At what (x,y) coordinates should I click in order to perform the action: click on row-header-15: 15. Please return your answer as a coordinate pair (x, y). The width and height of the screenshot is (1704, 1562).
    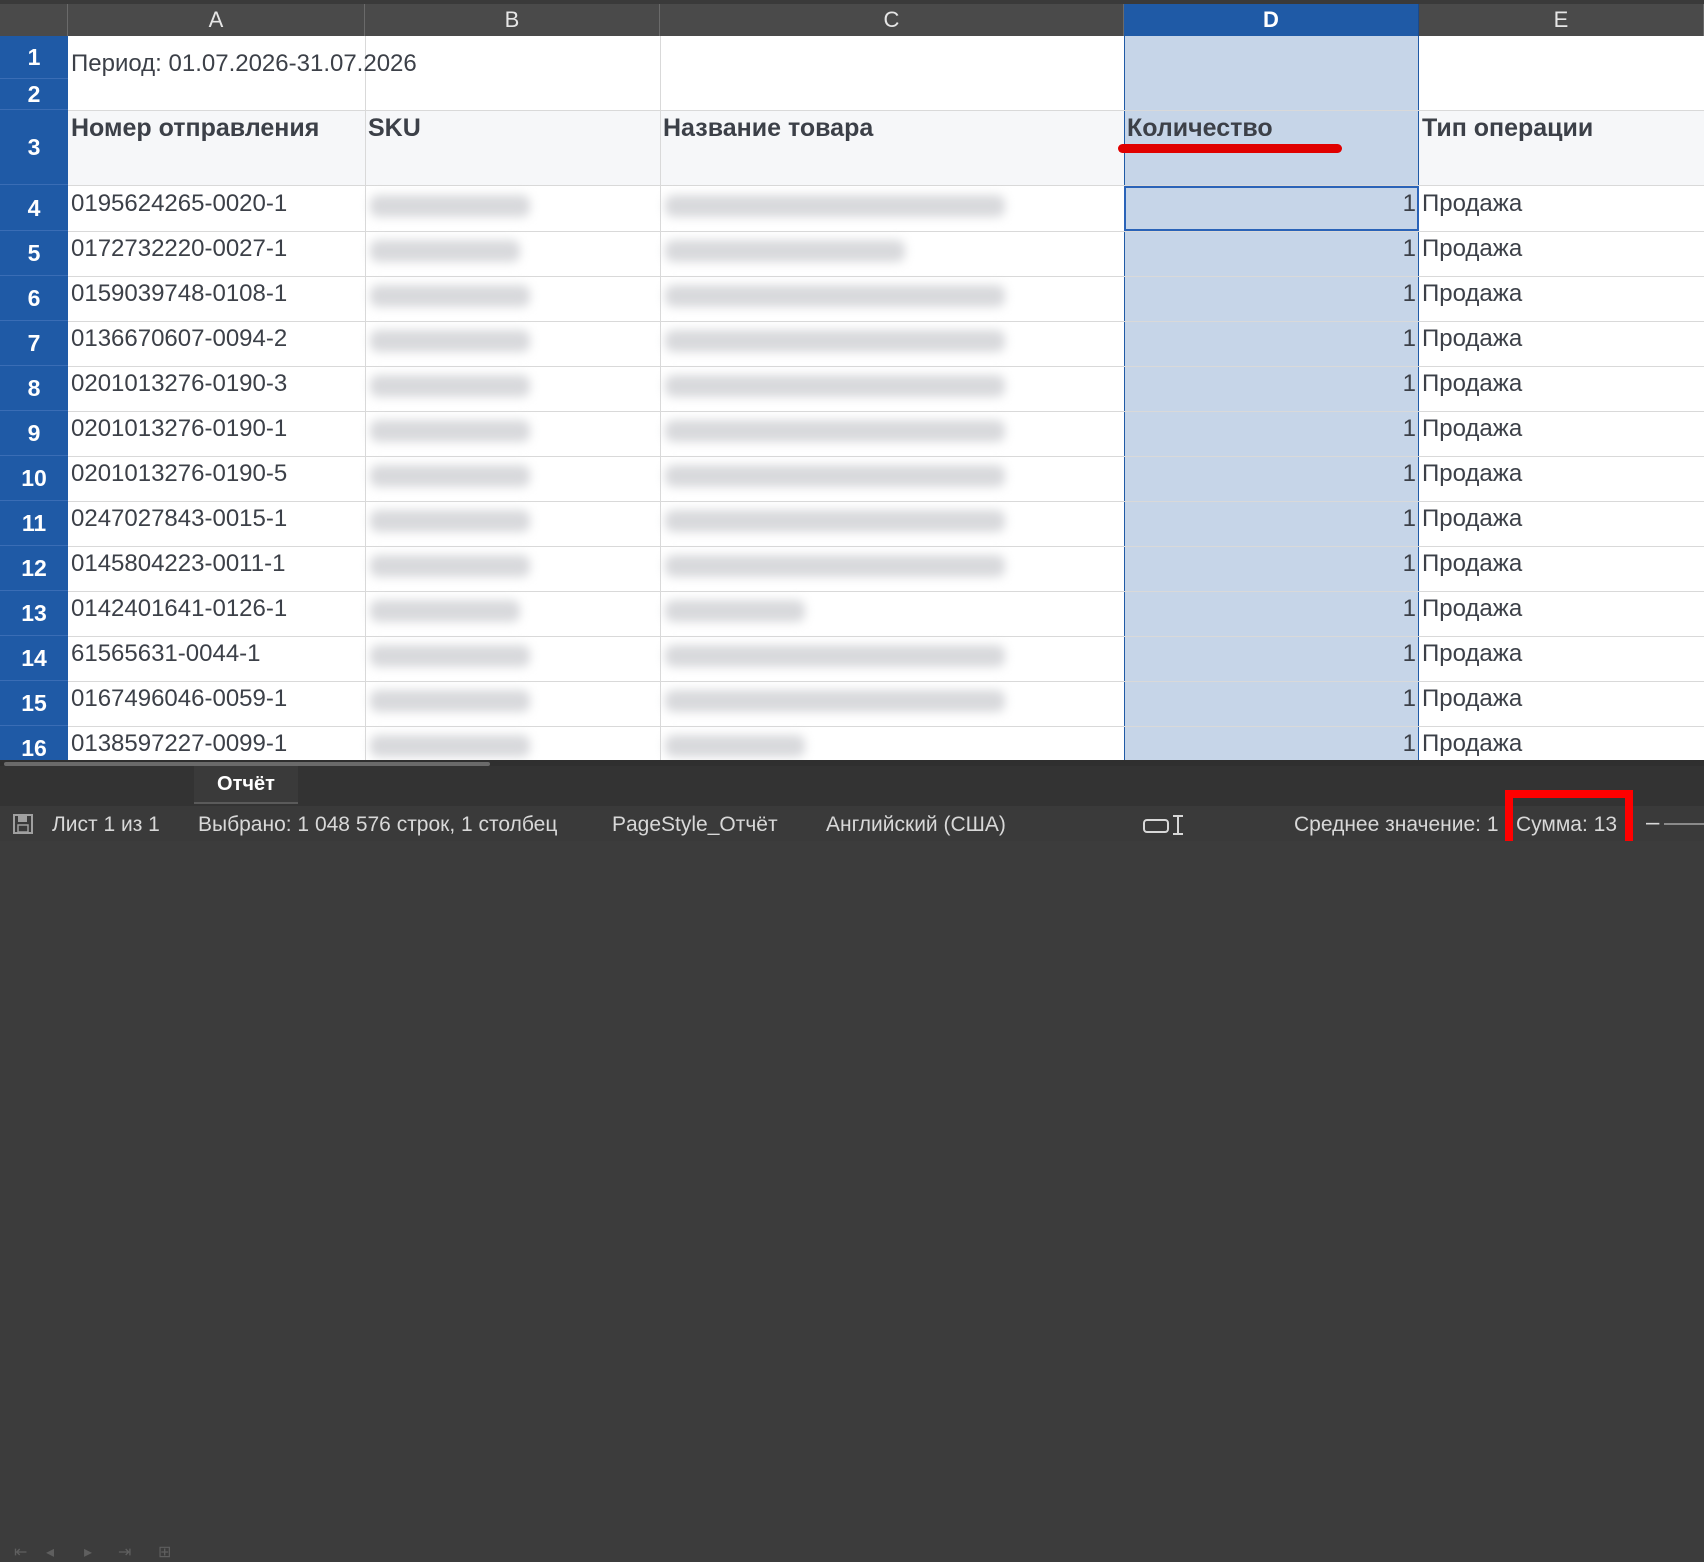
    Looking at the image, I should click on (34, 703).